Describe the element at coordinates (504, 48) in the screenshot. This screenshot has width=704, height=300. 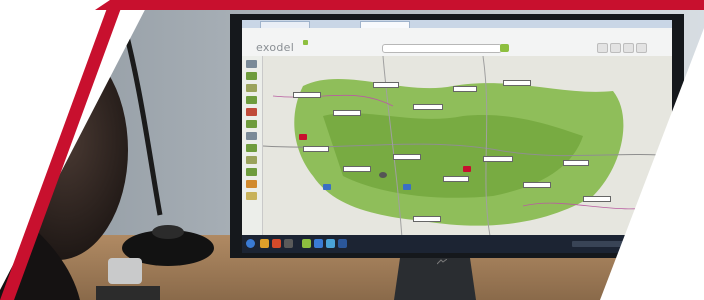
I see `search-button` at that location.